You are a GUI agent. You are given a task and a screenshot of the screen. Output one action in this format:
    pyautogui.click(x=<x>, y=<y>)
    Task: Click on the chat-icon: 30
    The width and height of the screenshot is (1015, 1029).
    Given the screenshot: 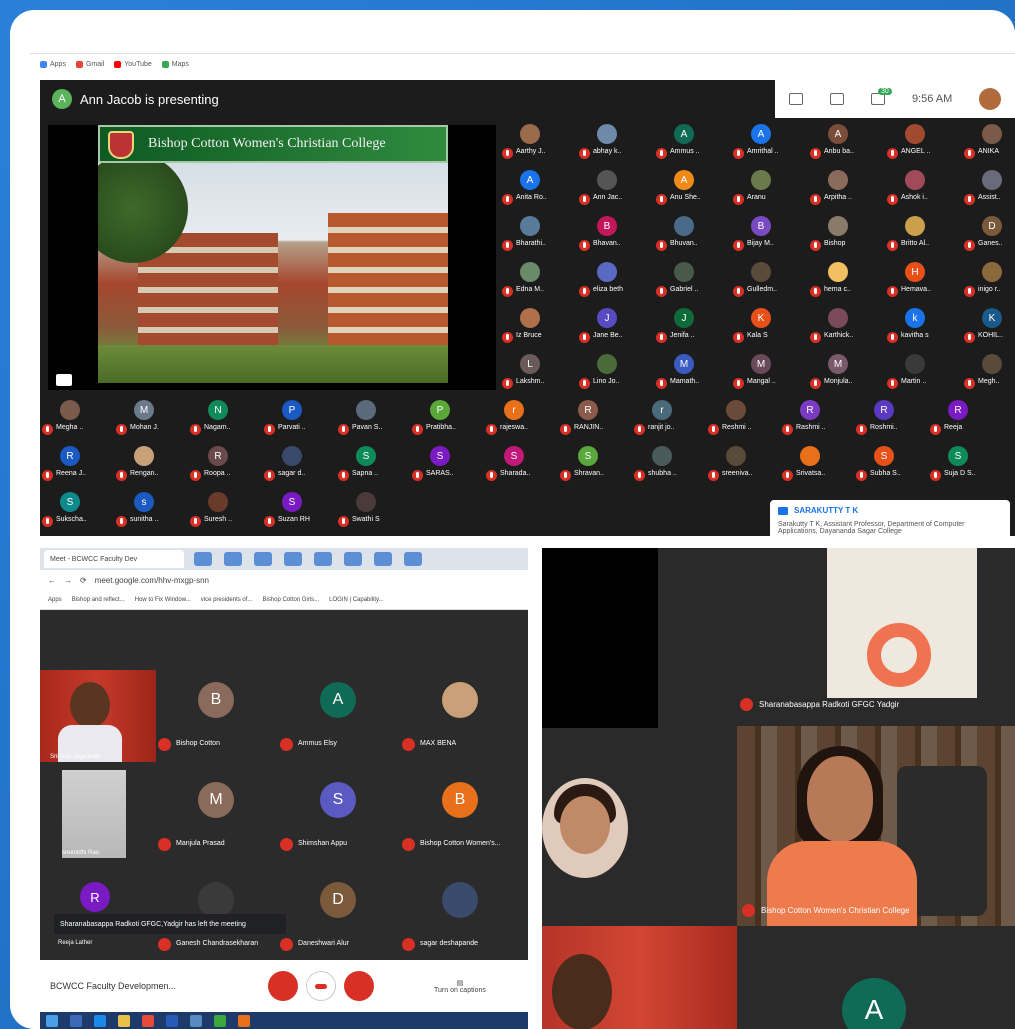 What is the action you would take?
    pyautogui.click(x=881, y=96)
    